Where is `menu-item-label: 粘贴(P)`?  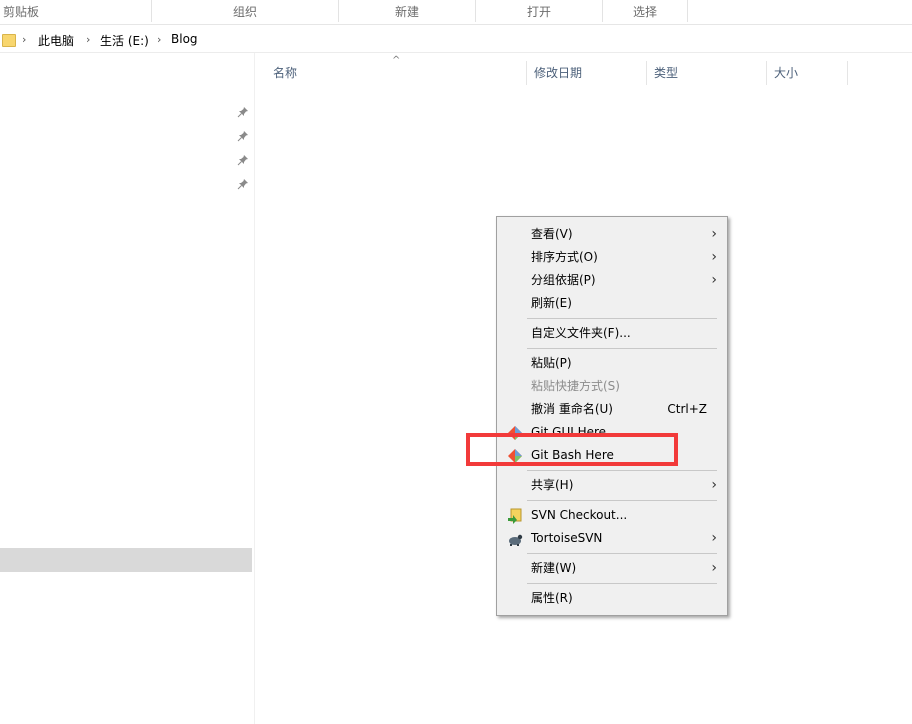
menu-item-label: 粘贴(P) is located at coordinates (551, 363).